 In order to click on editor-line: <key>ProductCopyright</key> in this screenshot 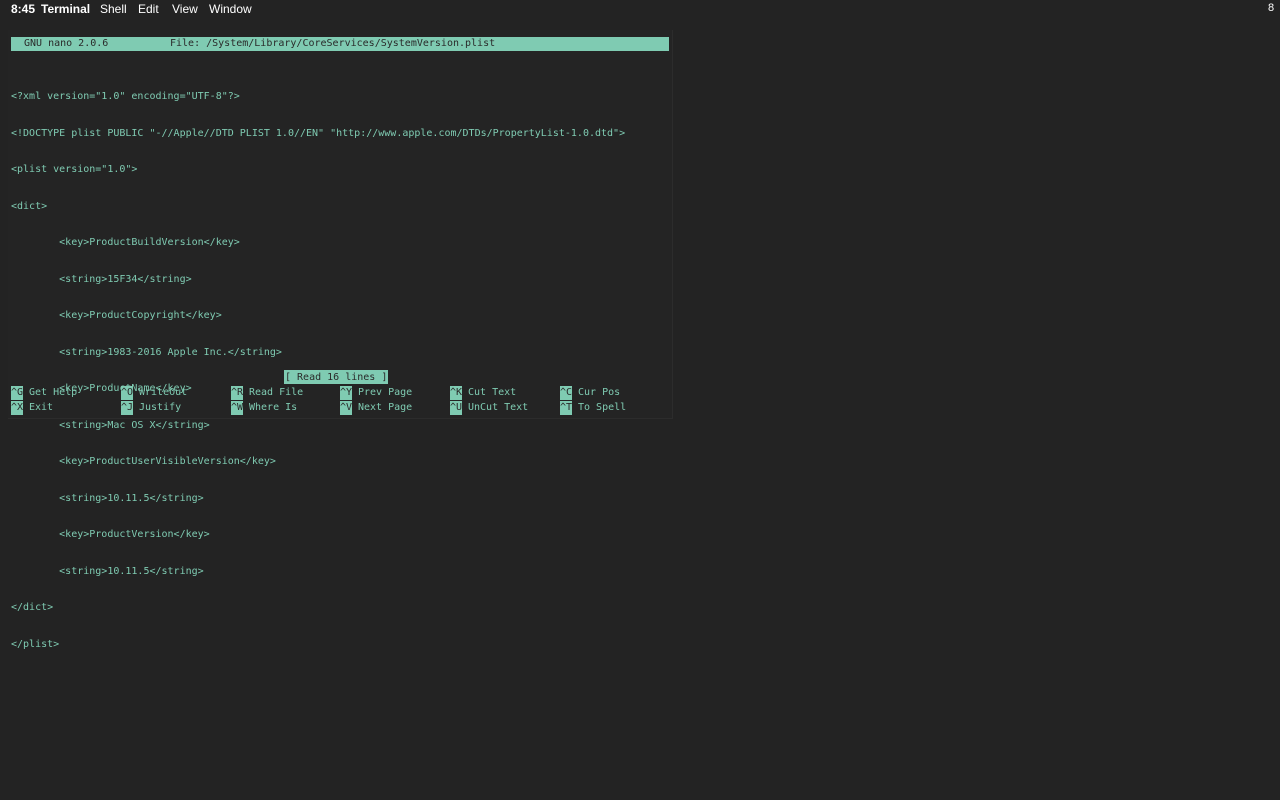, I will do `click(116, 315)`.